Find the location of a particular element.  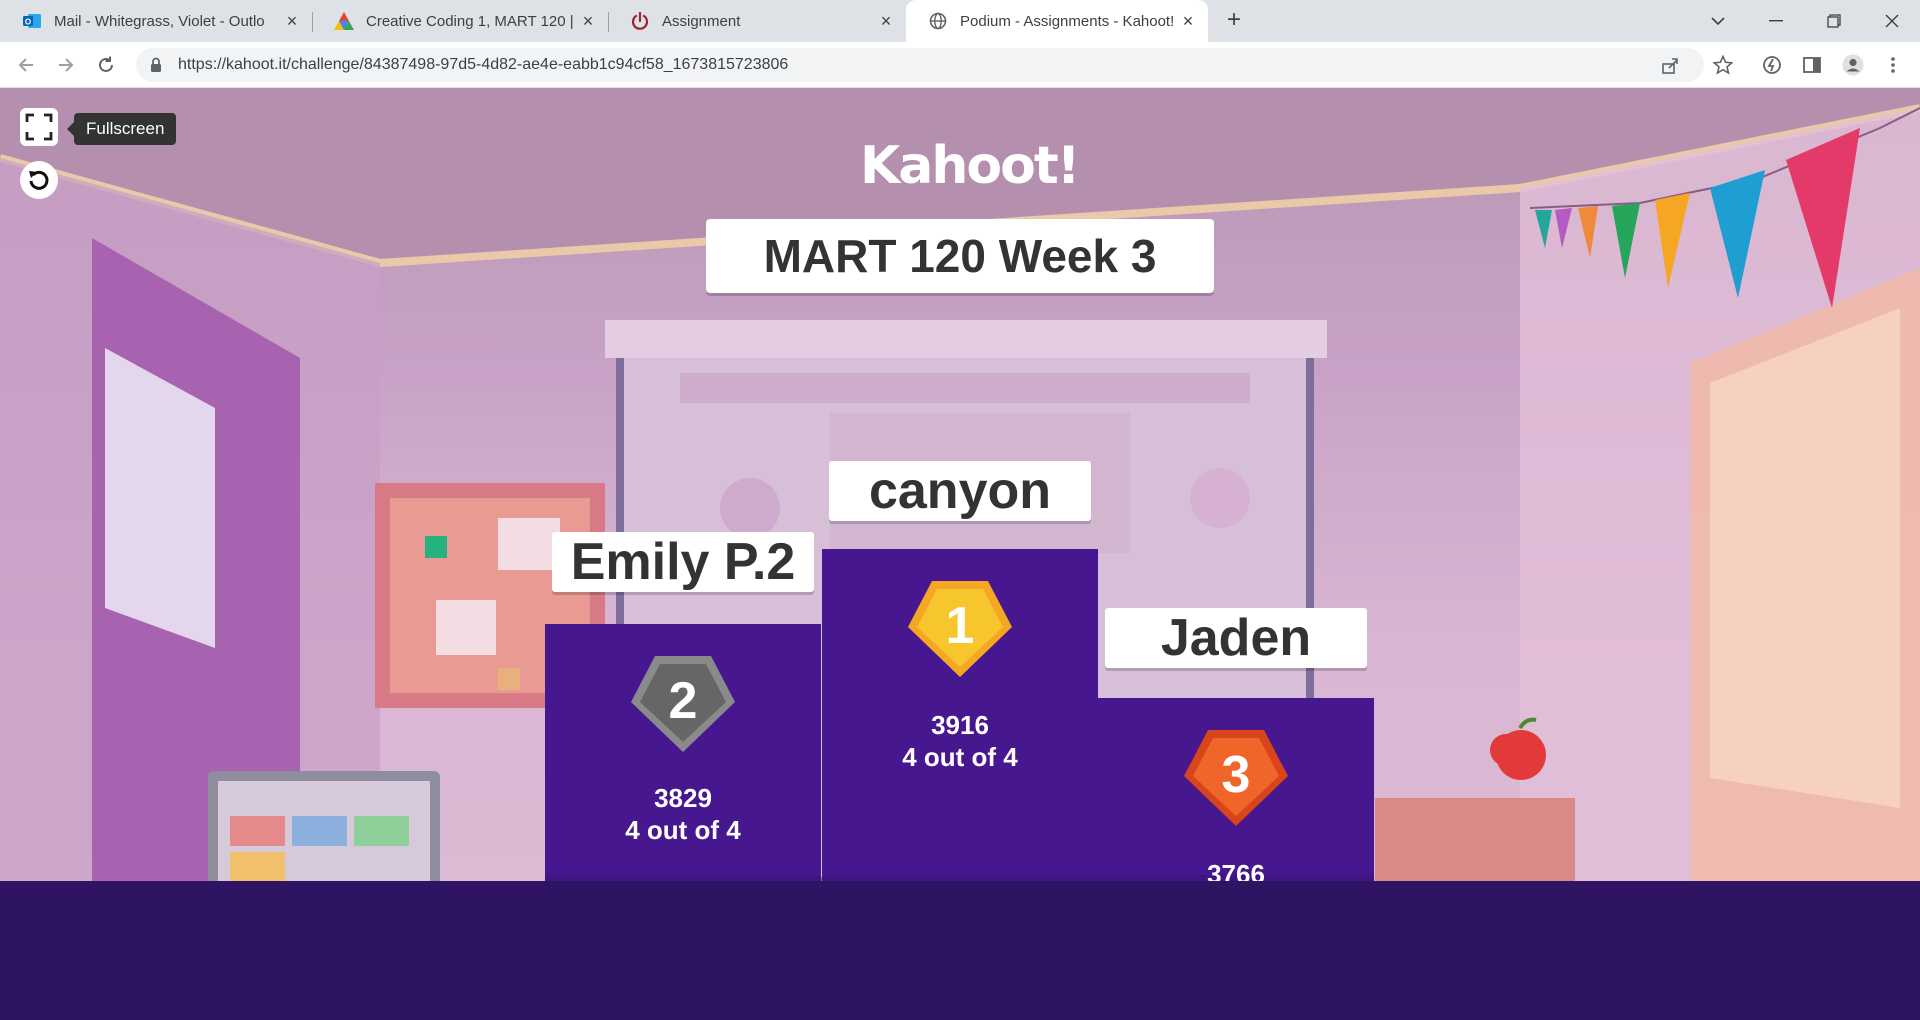

share-icon is located at coordinates (1670, 66).